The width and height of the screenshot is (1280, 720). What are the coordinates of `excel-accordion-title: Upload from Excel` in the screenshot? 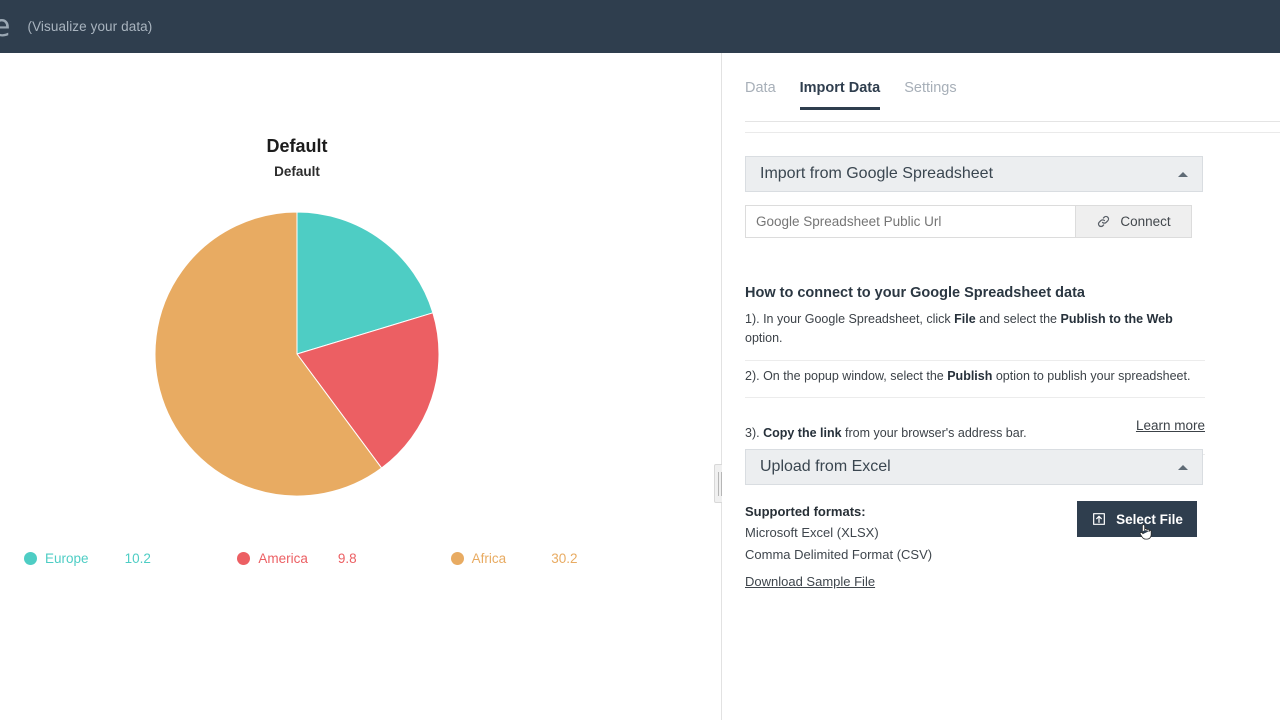 It's located at (825, 466).